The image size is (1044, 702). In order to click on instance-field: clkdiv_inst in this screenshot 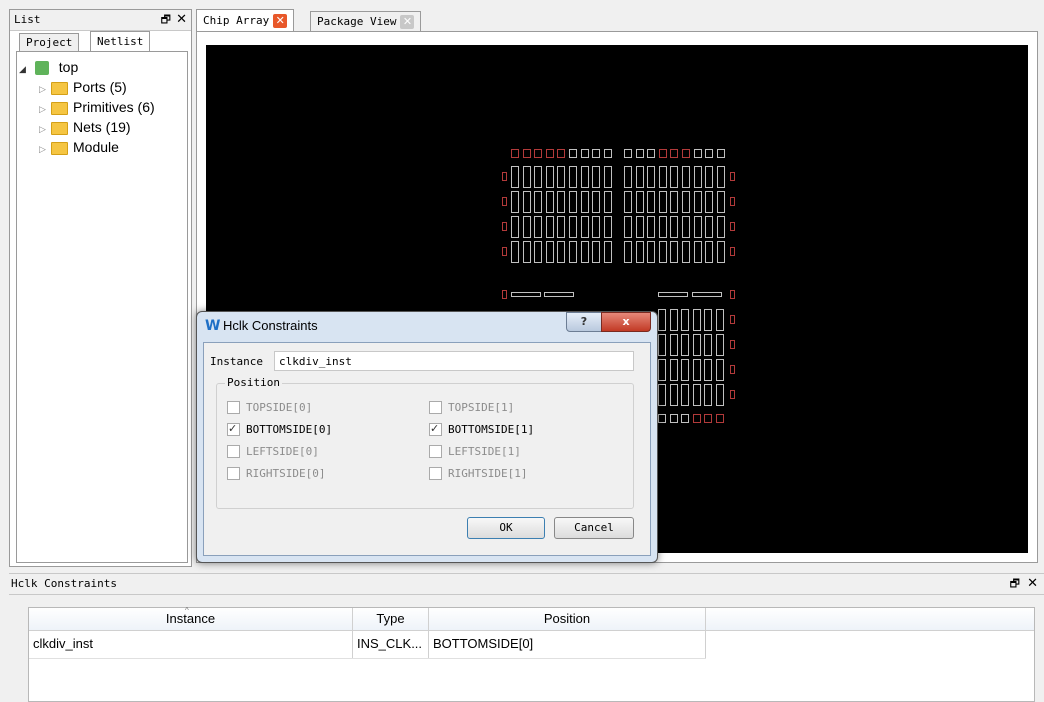, I will do `click(454, 361)`.